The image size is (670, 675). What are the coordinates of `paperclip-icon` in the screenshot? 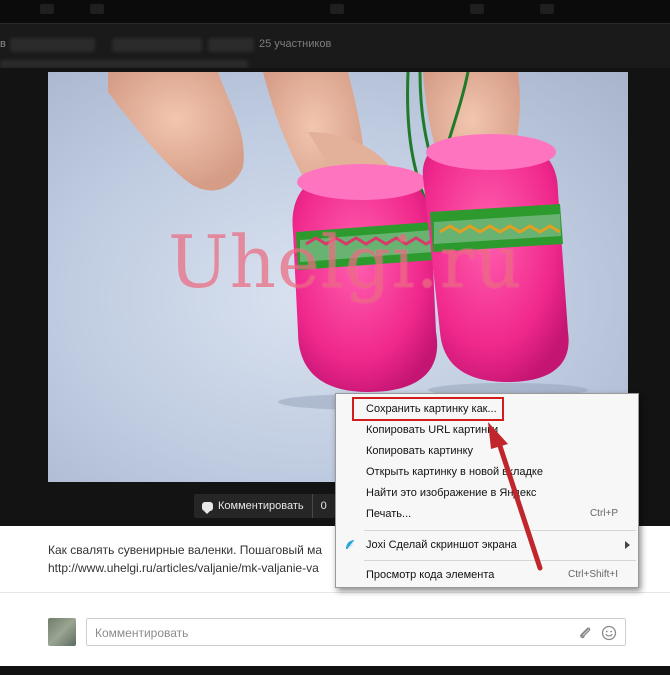 It's located at (585, 633).